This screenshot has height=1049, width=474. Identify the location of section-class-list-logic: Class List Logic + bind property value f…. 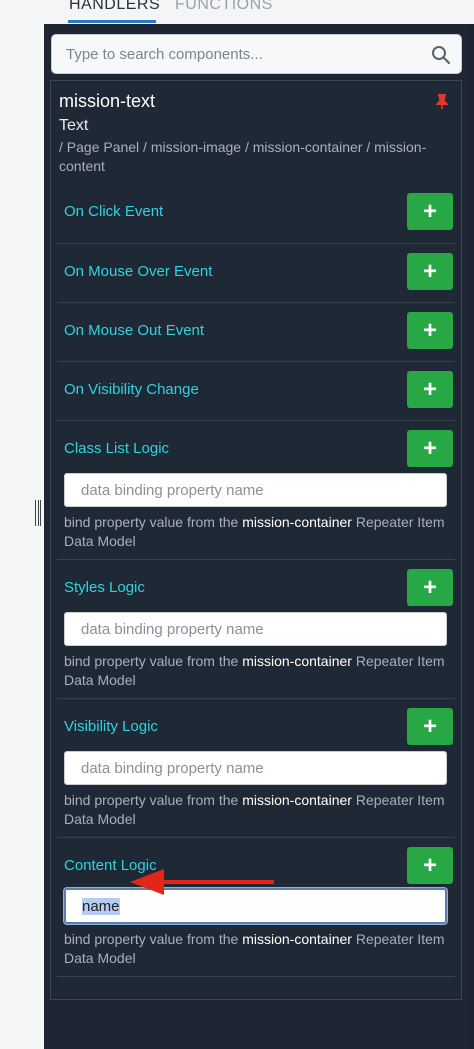
(256, 490).